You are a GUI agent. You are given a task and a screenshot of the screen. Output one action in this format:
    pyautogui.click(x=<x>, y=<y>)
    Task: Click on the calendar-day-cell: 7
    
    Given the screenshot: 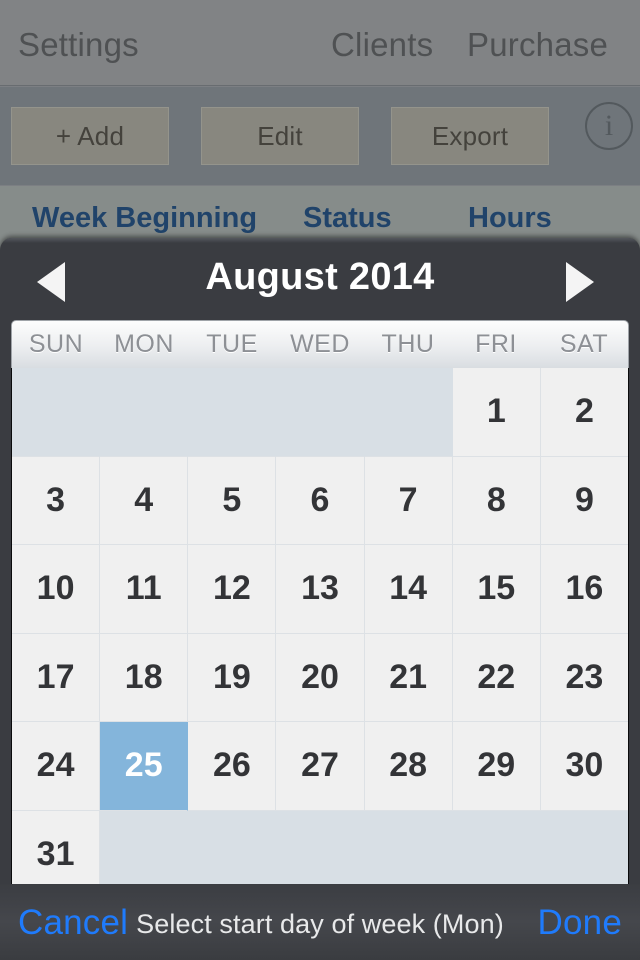 What is the action you would take?
    pyautogui.click(x=408, y=500)
    